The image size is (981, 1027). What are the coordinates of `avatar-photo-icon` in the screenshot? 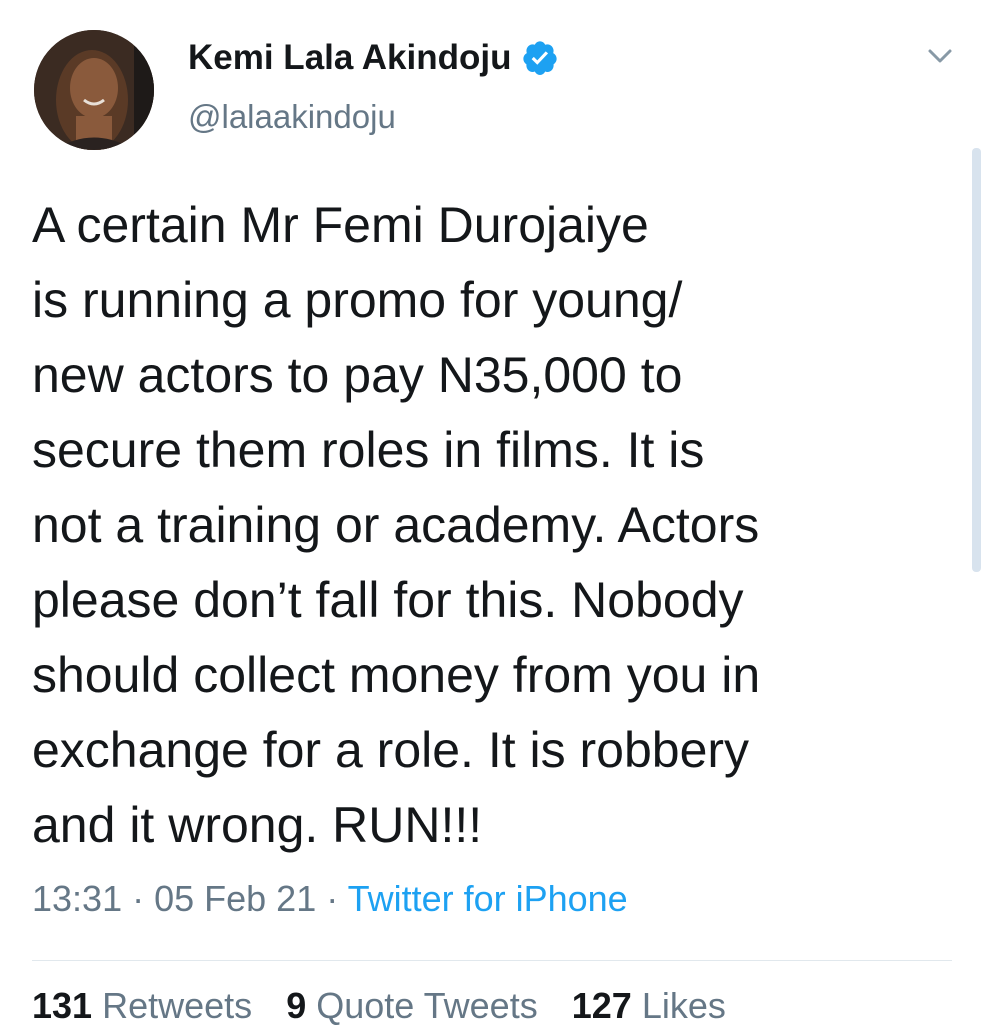 It's located at (94, 90).